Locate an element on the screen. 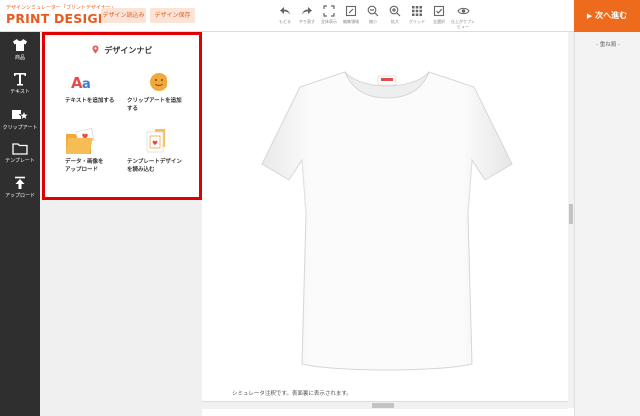 This screenshot has width=640, height=416. template-icon is located at coordinates (161, 143).